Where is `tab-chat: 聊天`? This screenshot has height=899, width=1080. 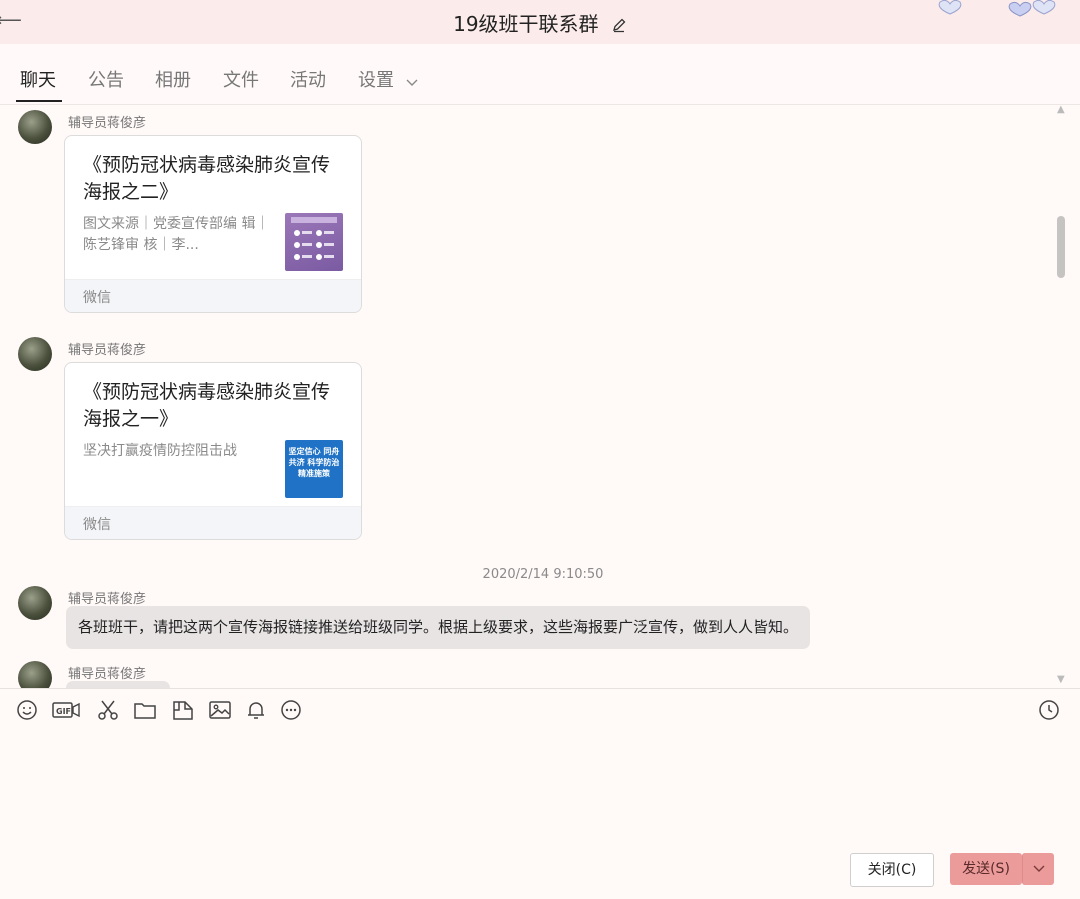
tab-chat: 聊天 is located at coordinates (38, 79).